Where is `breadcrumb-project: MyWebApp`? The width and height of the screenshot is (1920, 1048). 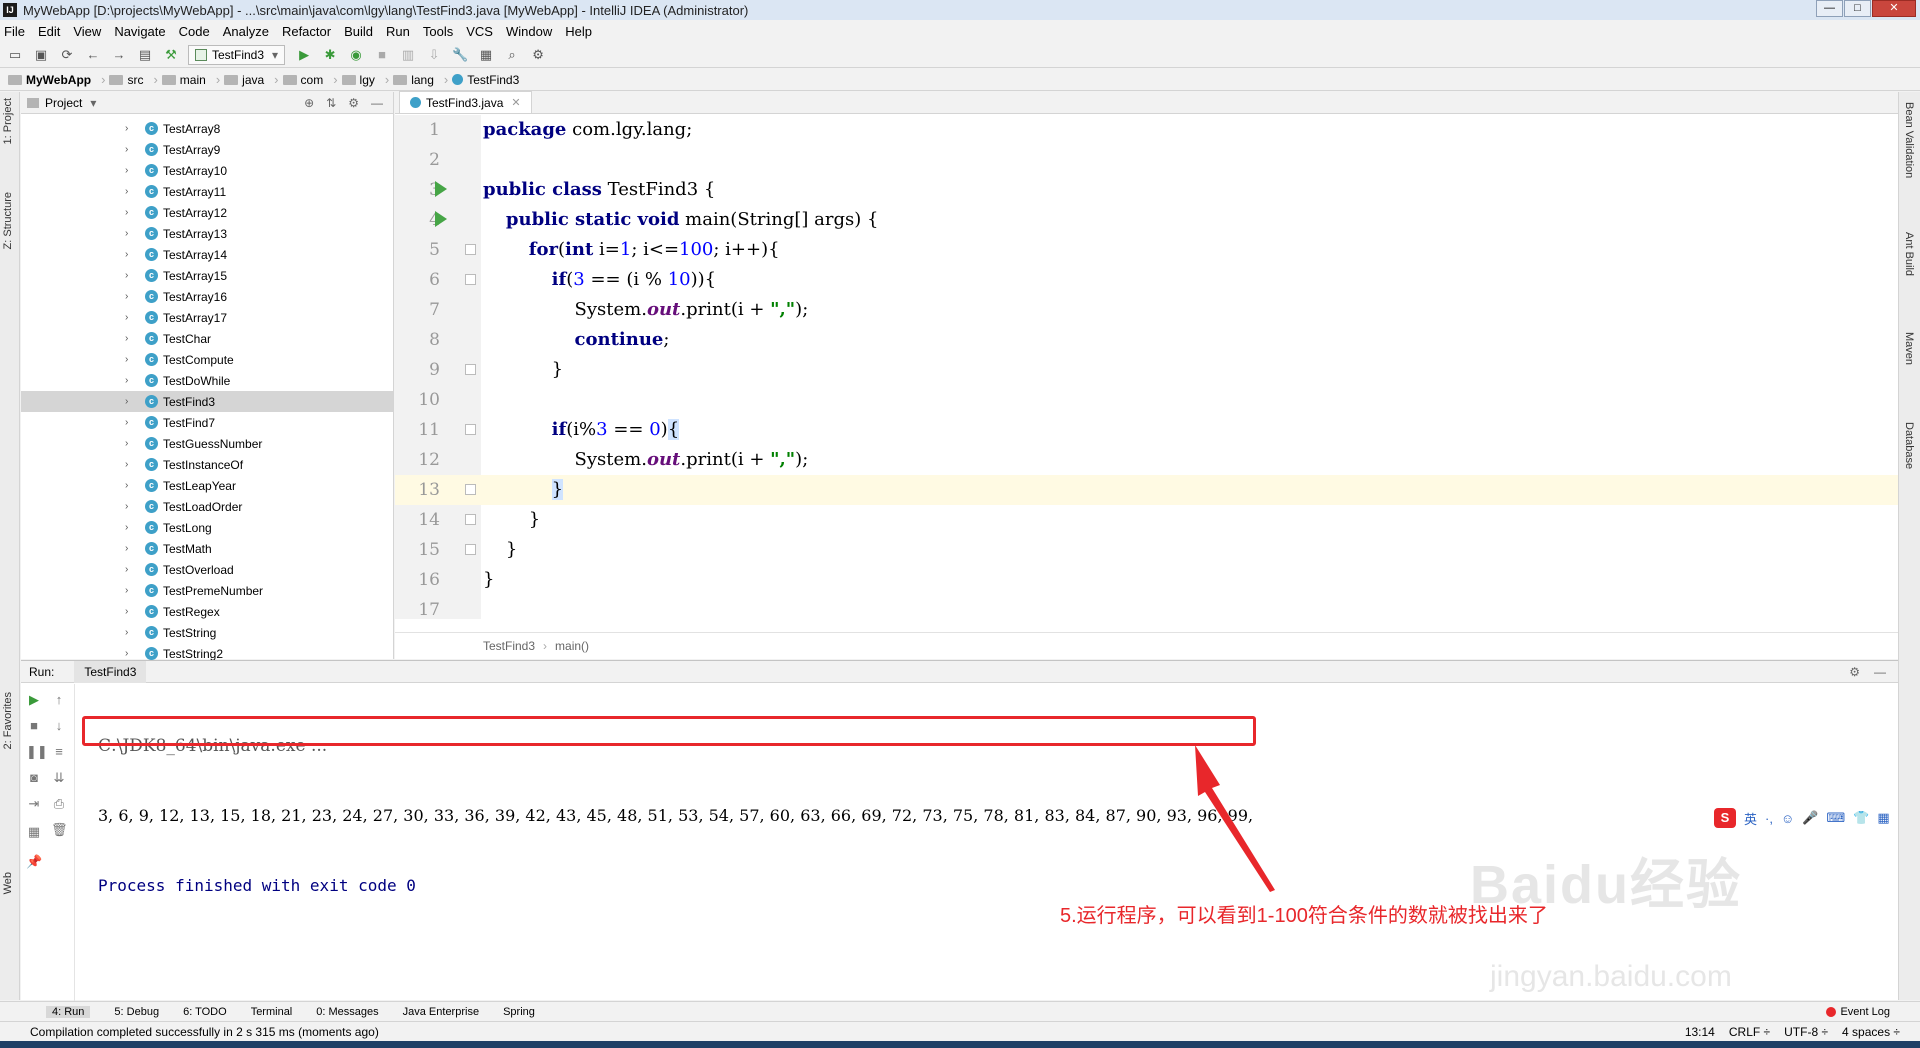 breadcrumb-project: MyWebApp is located at coordinates (49, 80).